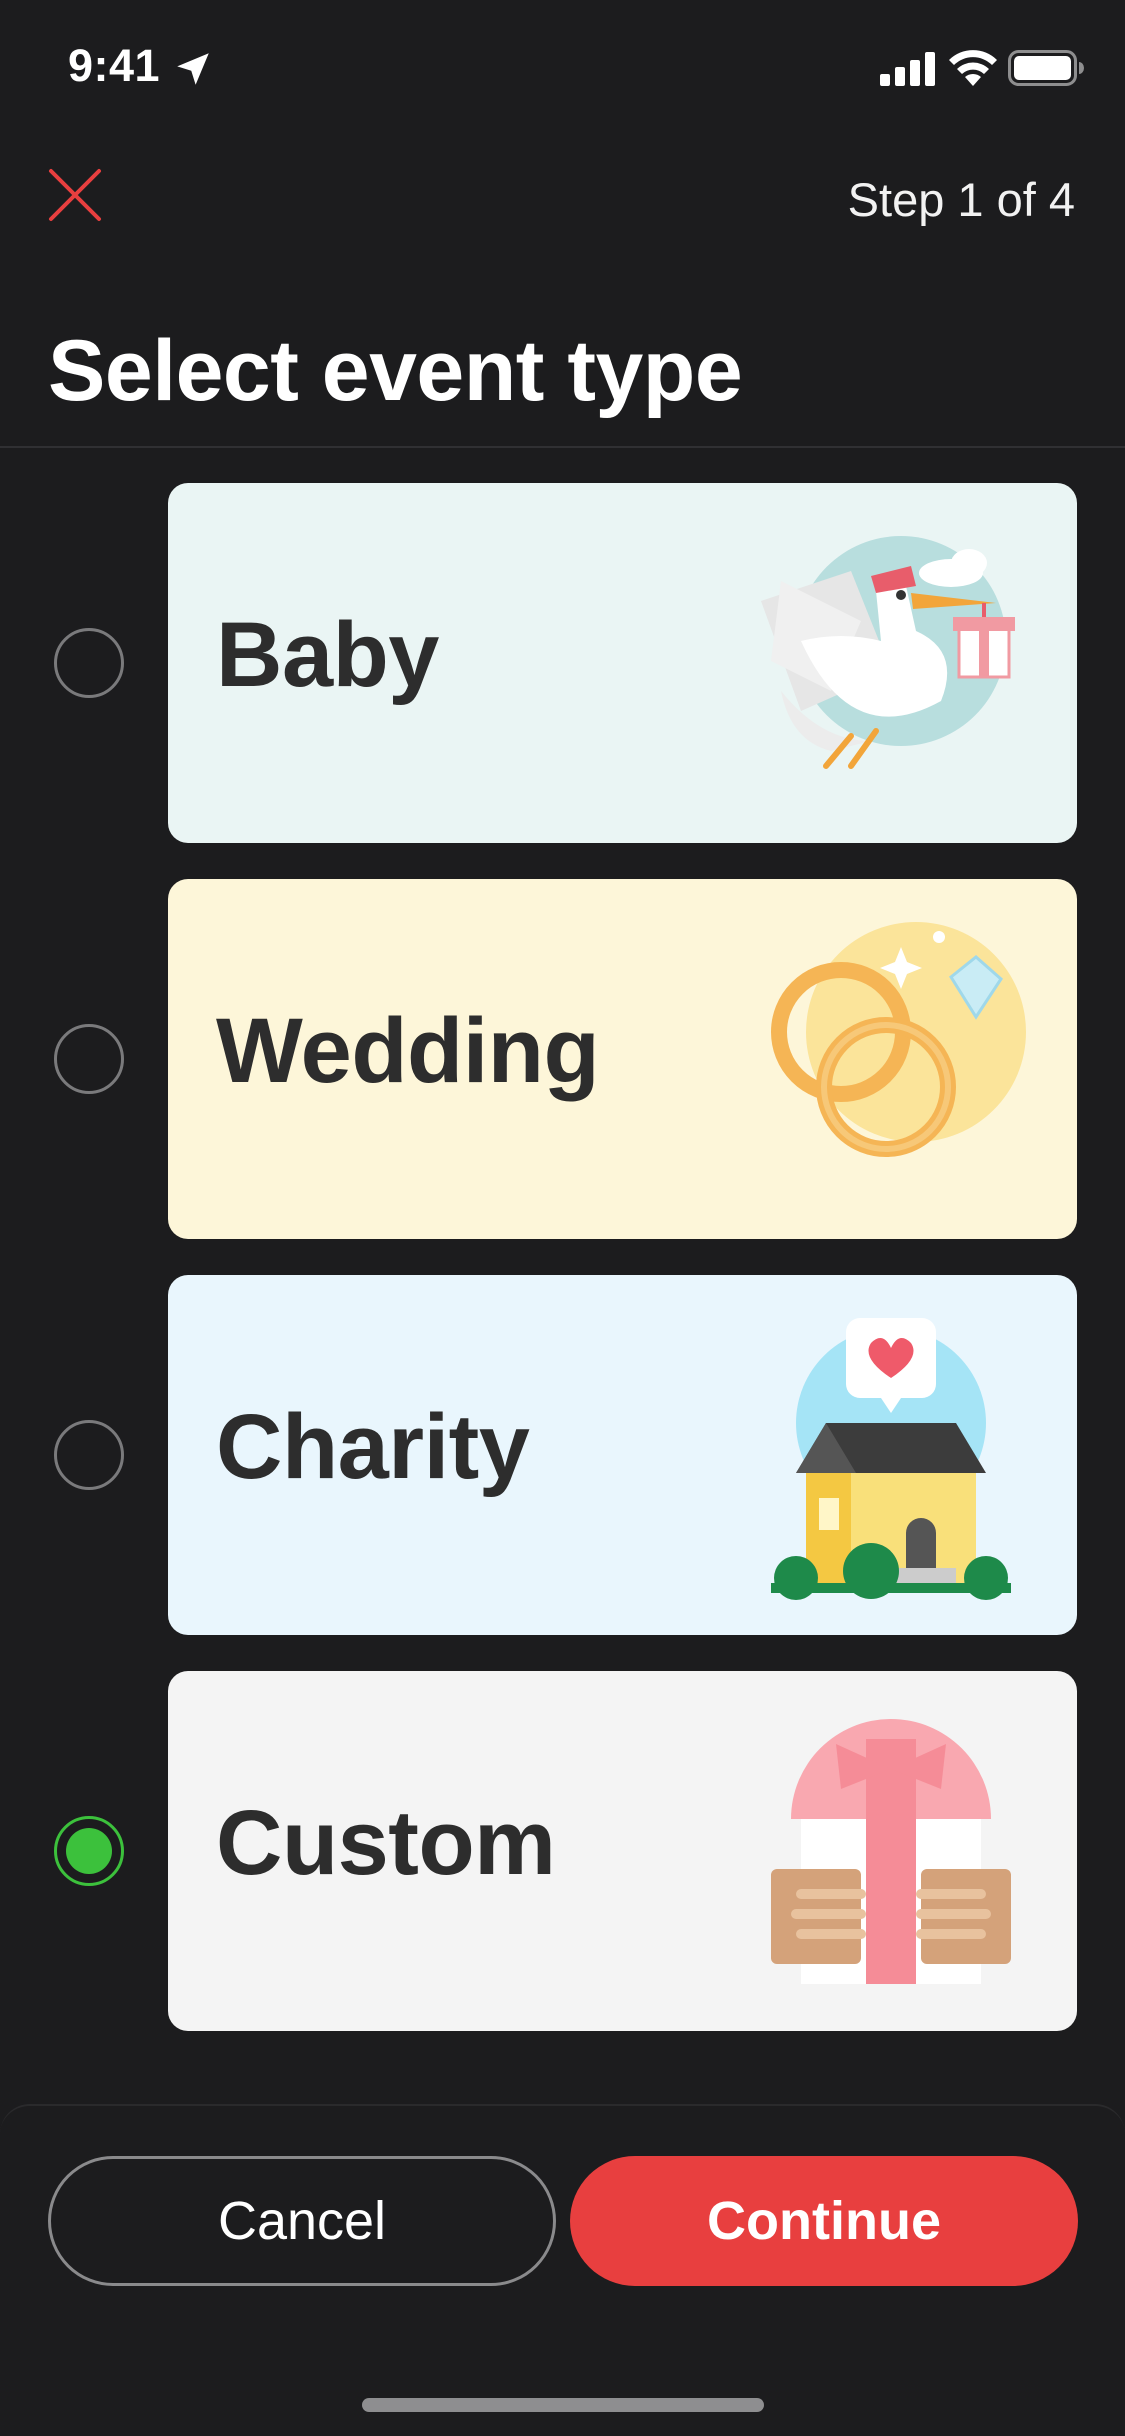 Image resolution: width=1125 pixels, height=2436 pixels. Describe the element at coordinates (302, 2221) in the screenshot. I see `cancel-button: Cancel` at that location.